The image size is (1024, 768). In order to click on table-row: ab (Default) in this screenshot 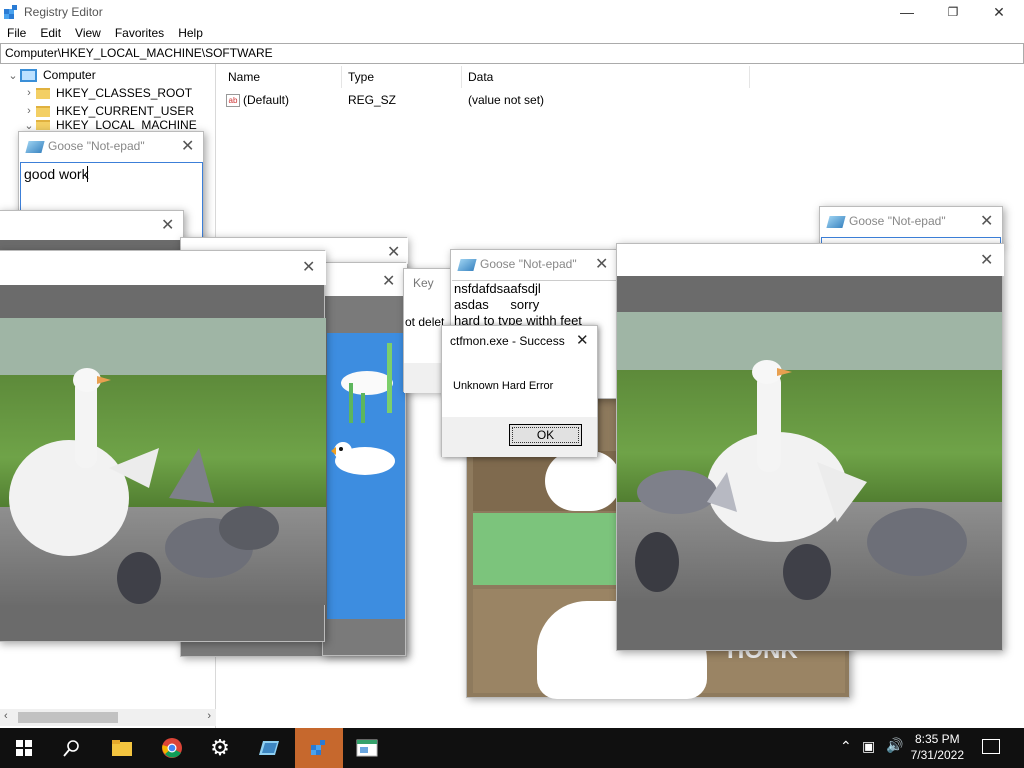, I will do `click(258, 100)`.